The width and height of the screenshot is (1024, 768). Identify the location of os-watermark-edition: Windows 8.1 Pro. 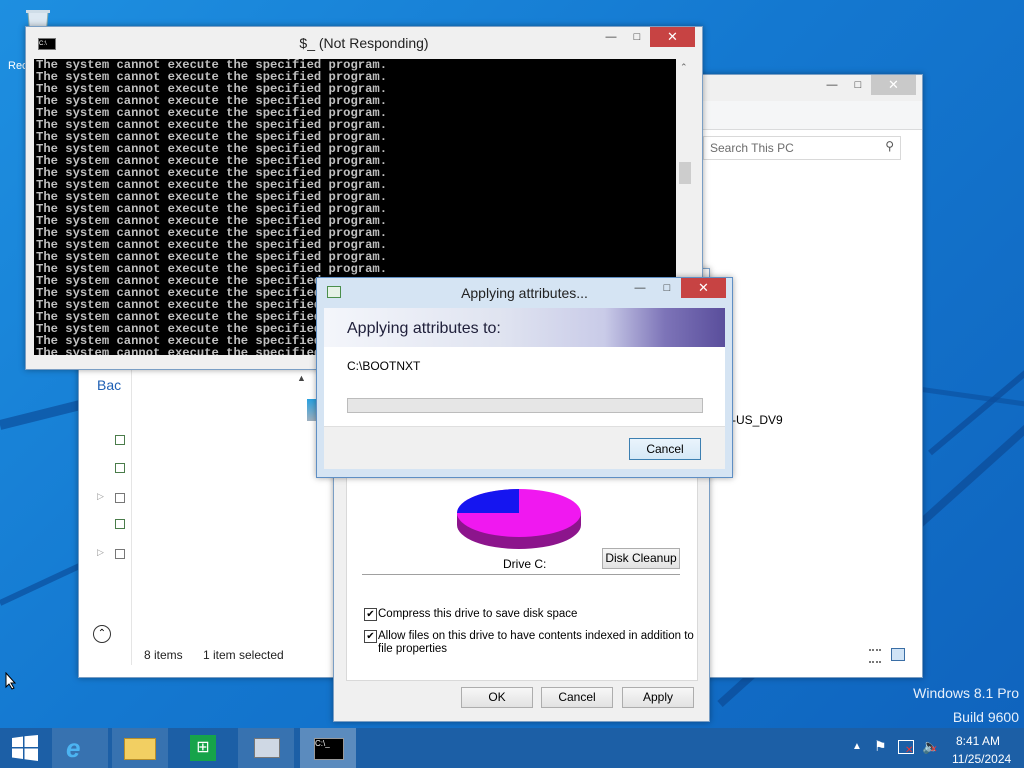
(966, 693).